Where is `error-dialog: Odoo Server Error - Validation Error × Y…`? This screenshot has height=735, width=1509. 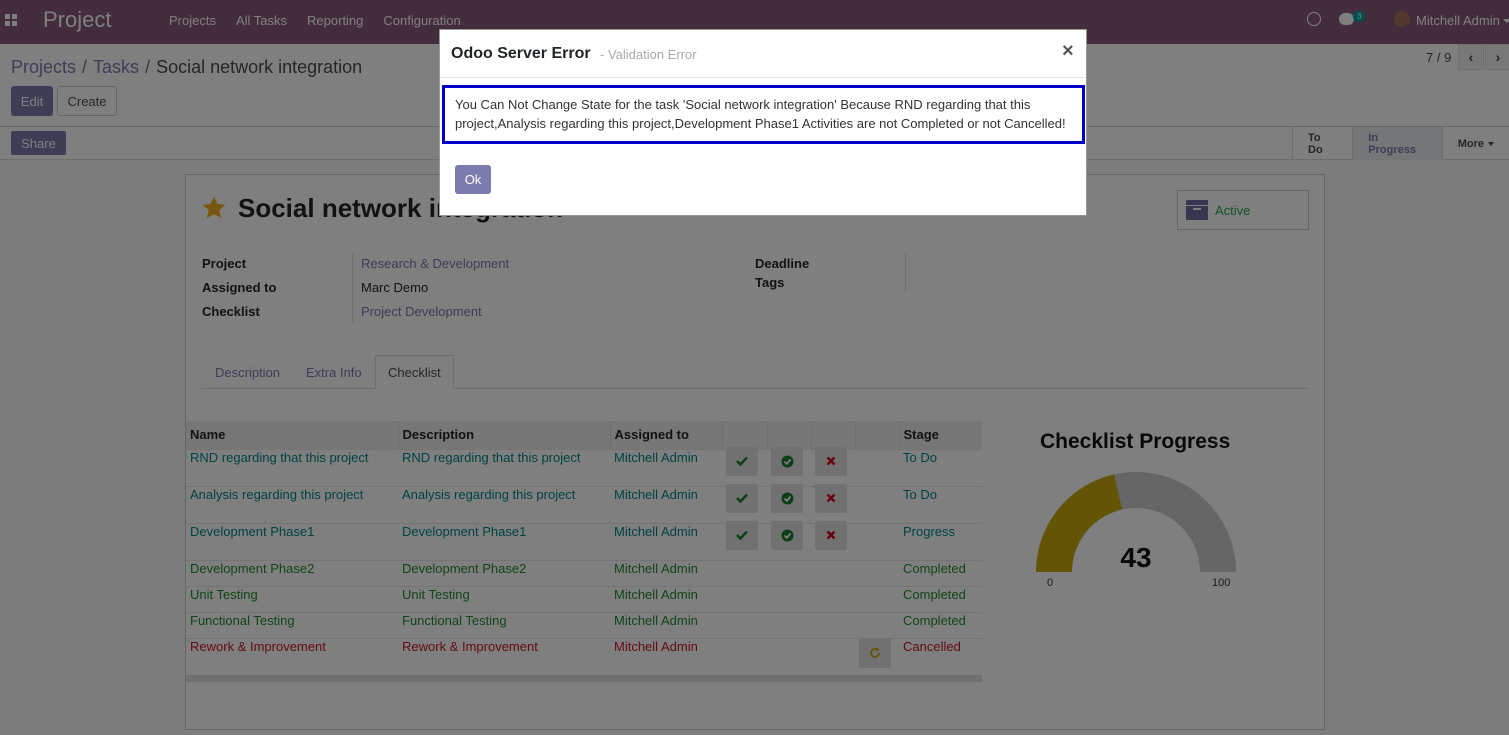
error-dialog: Odoo Server Error - Validation Error × Y… is located at coordinates (763, 122).